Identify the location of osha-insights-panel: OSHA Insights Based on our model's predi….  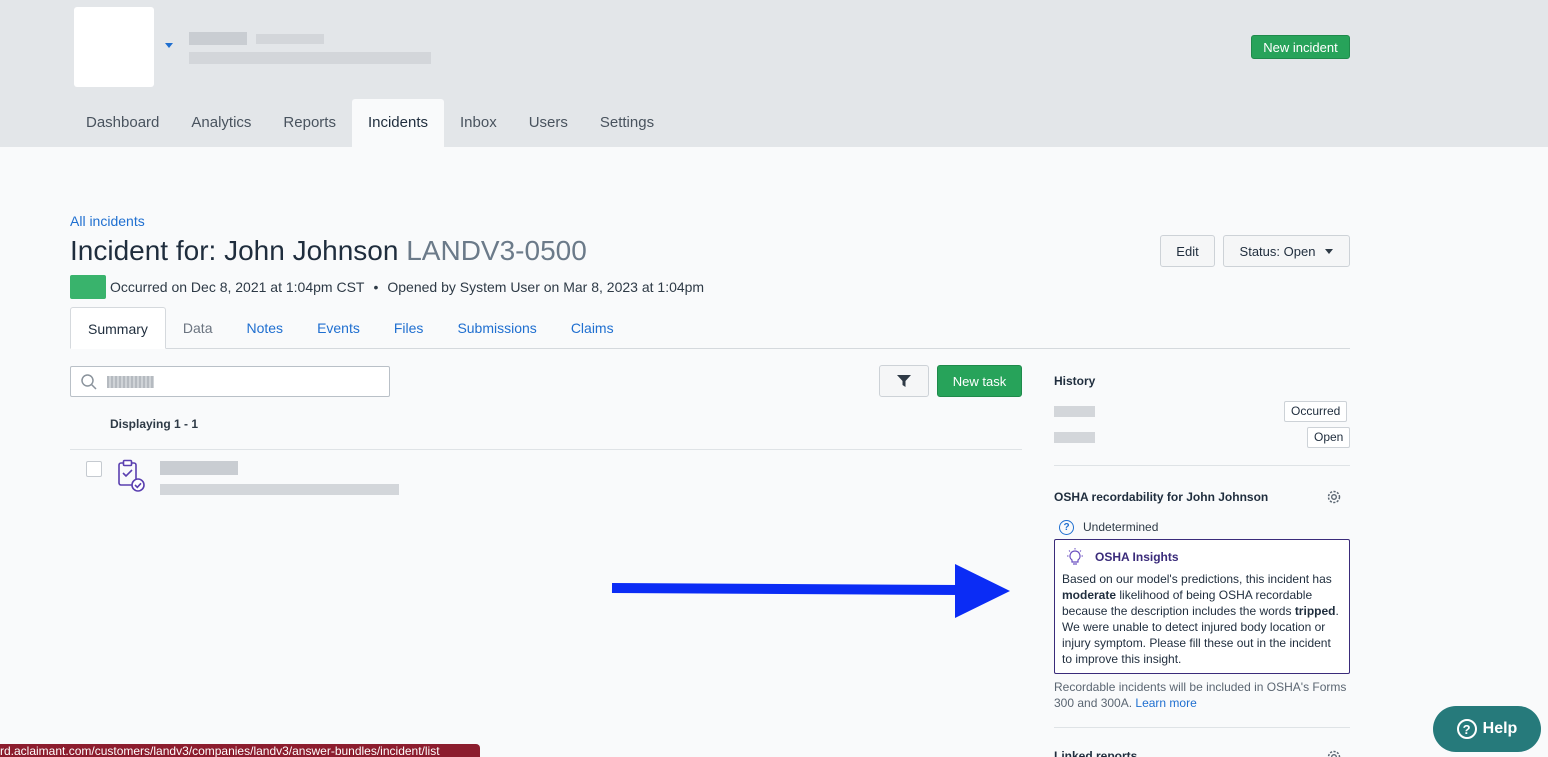
(1202, 606).